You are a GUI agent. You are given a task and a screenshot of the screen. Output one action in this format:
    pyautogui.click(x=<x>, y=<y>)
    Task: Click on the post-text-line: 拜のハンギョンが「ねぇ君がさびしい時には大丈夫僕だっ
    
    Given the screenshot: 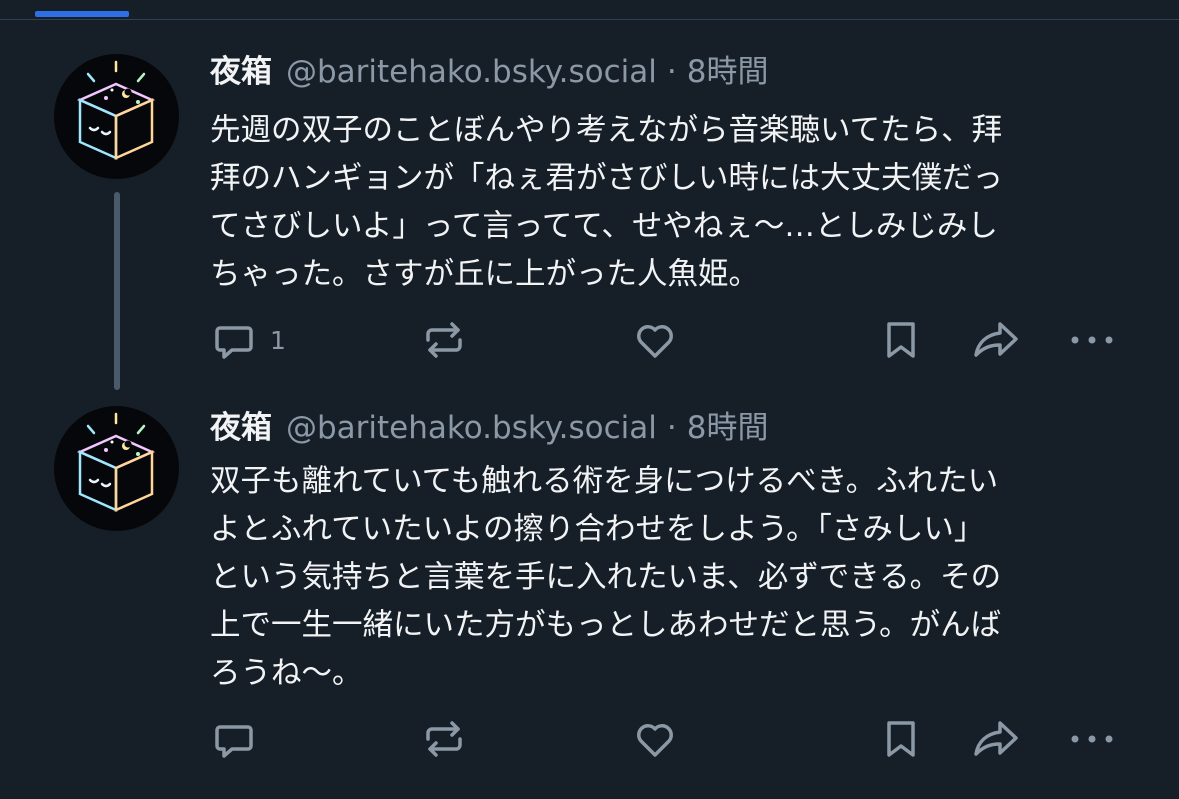 What is the action you would take?
    pyautogui.click(x=606, y=178)
    